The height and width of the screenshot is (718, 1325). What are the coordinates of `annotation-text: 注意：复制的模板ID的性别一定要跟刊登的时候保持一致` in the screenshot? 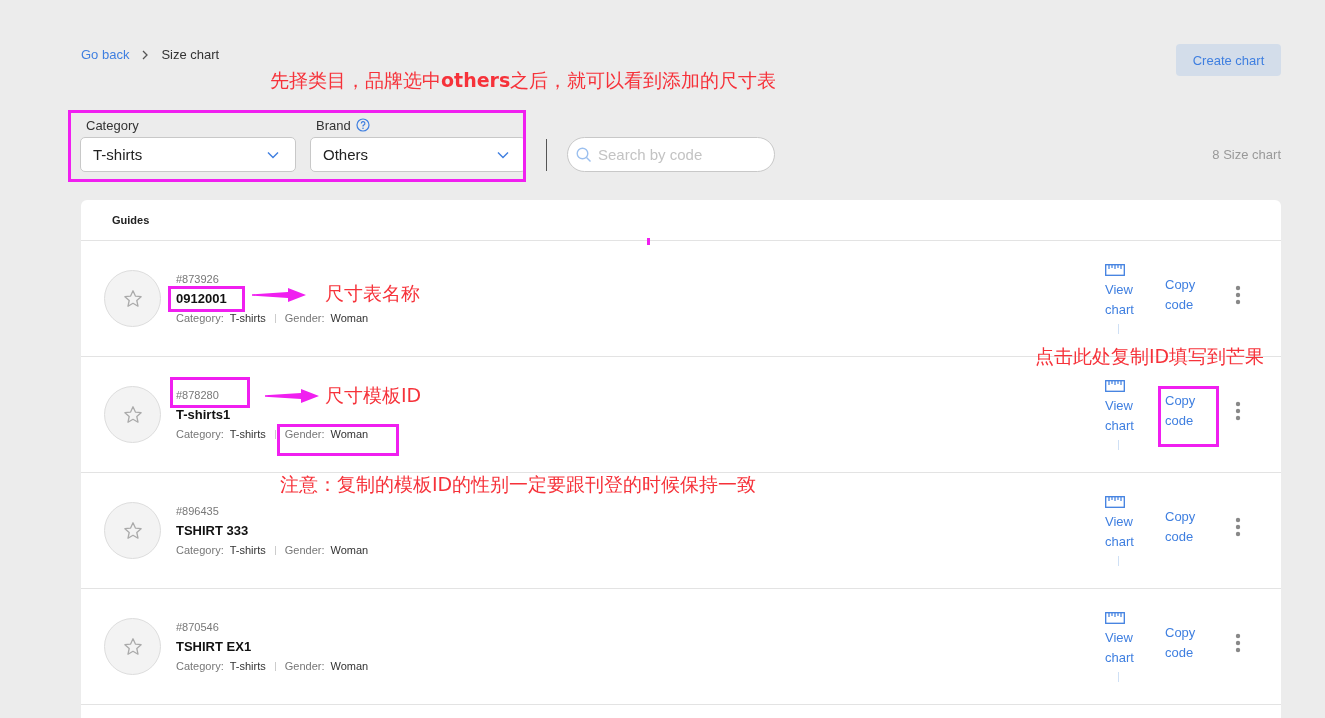 It's located at (518, 484).